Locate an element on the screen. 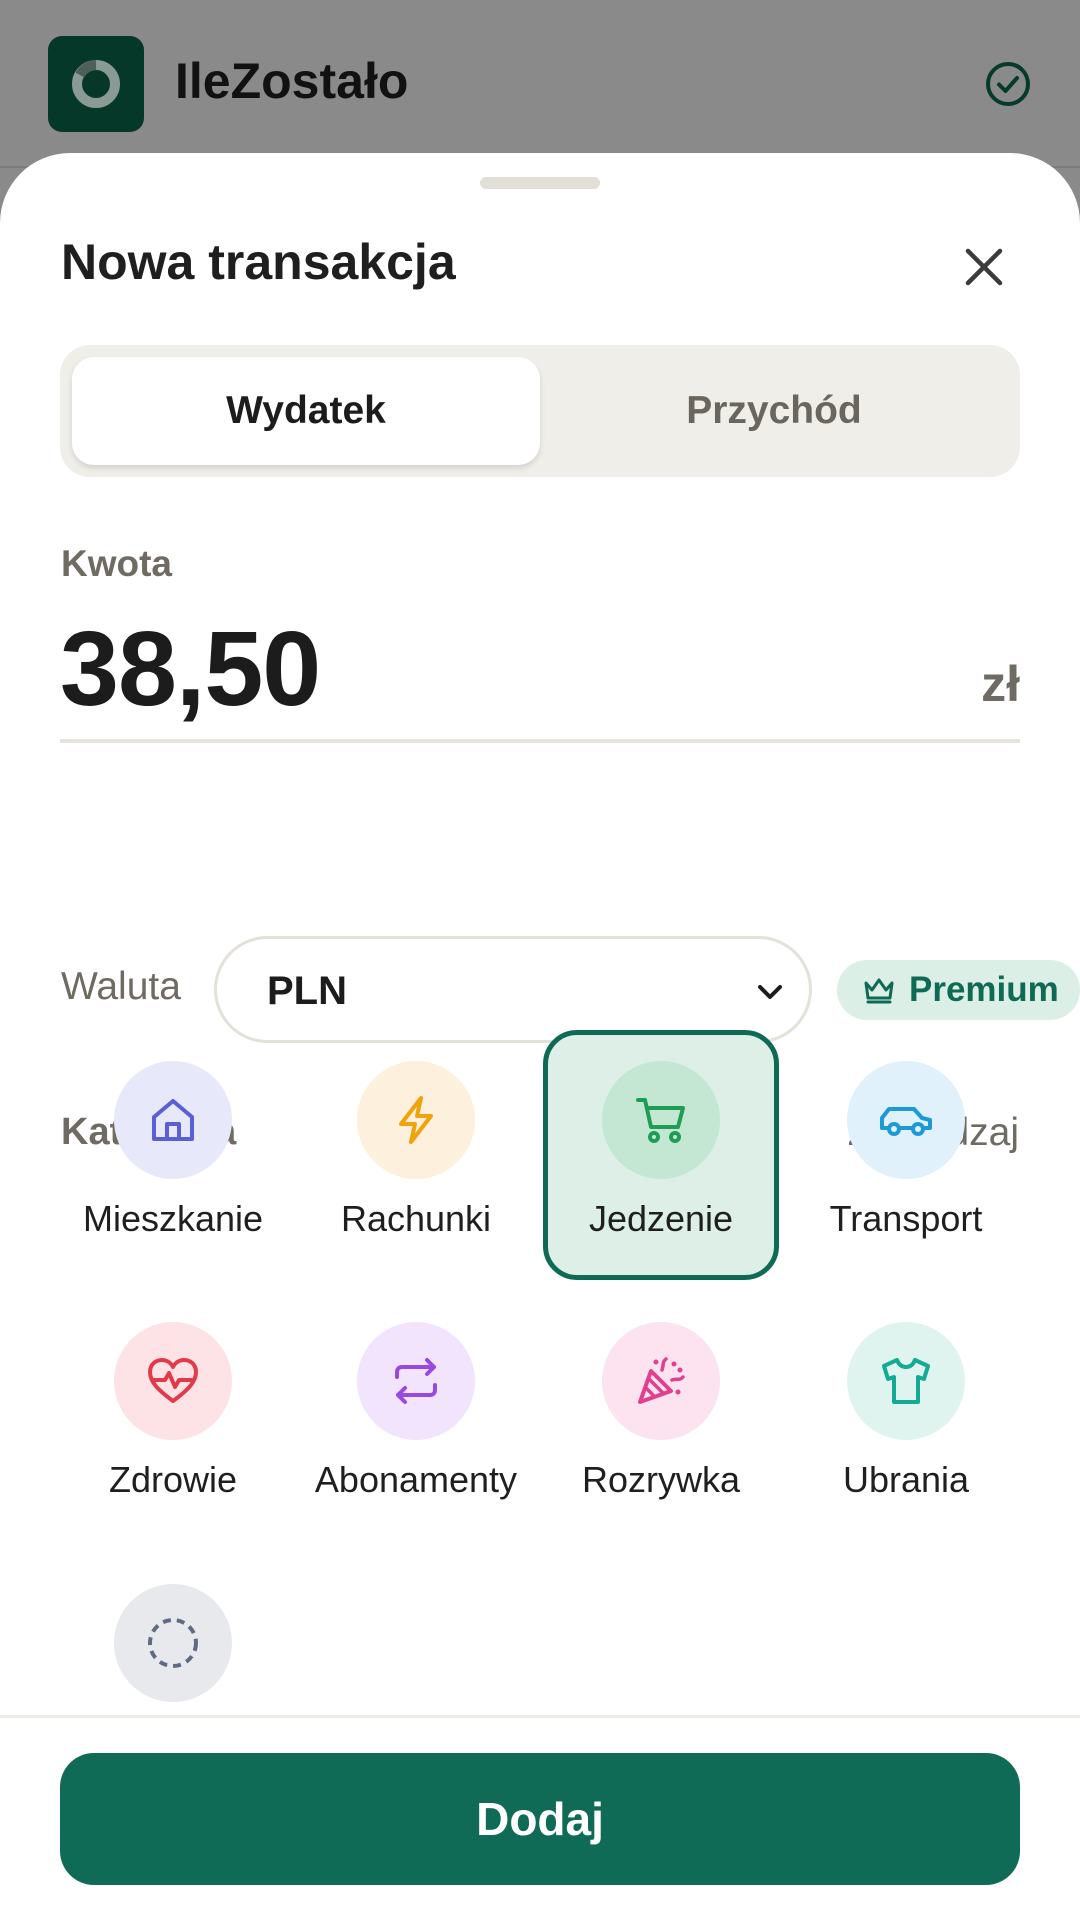  category-other is located at coordinates (173, 1627).